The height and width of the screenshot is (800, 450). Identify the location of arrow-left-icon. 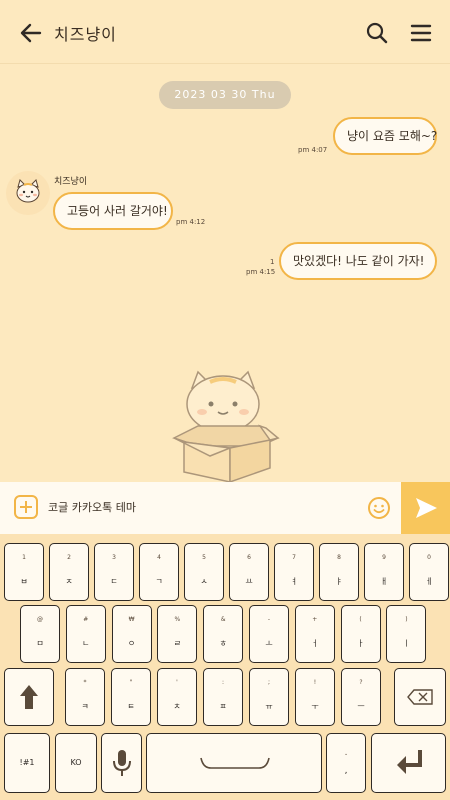
(31, 33).